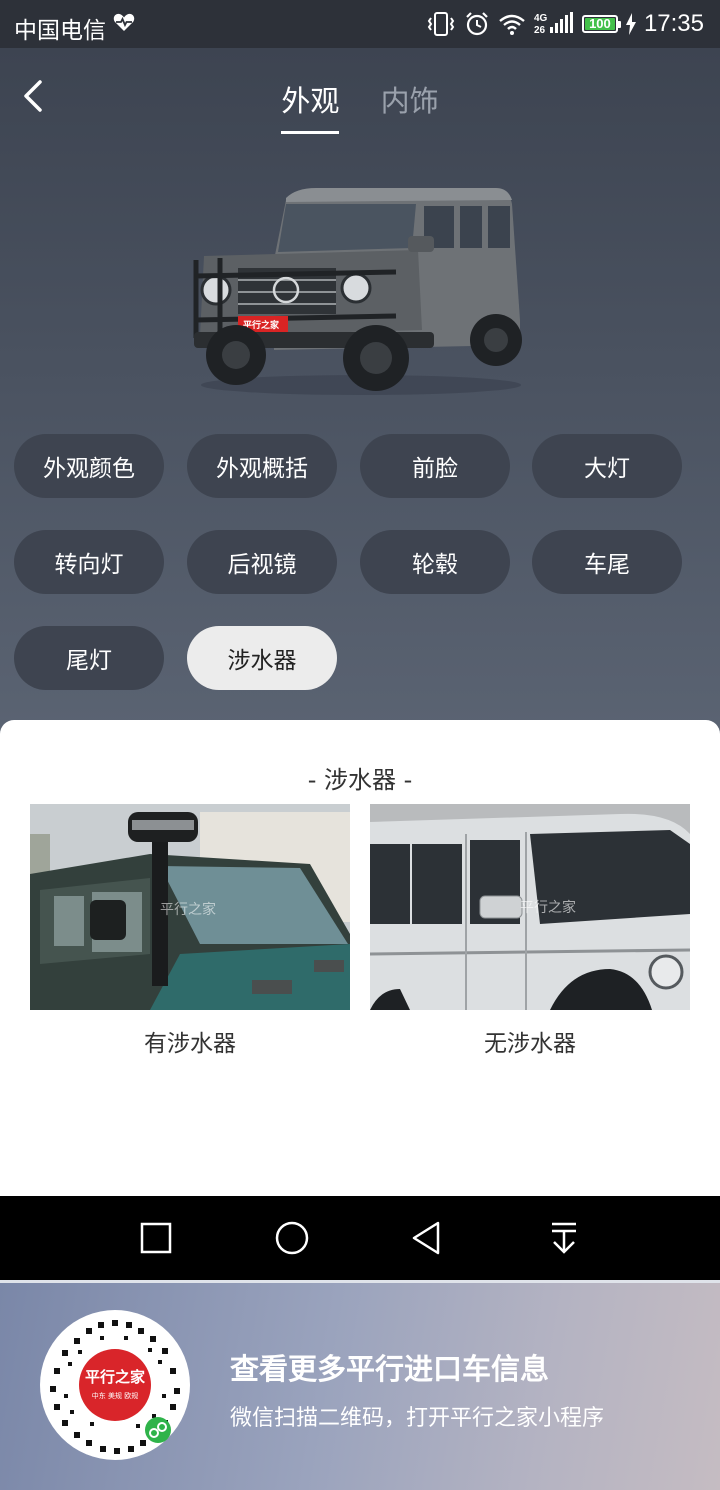  What do you see at coordinates (262, 466) in the screenshot?
I see `chip-exterior-overview: 外观概括` at bounding box center [262, 466].